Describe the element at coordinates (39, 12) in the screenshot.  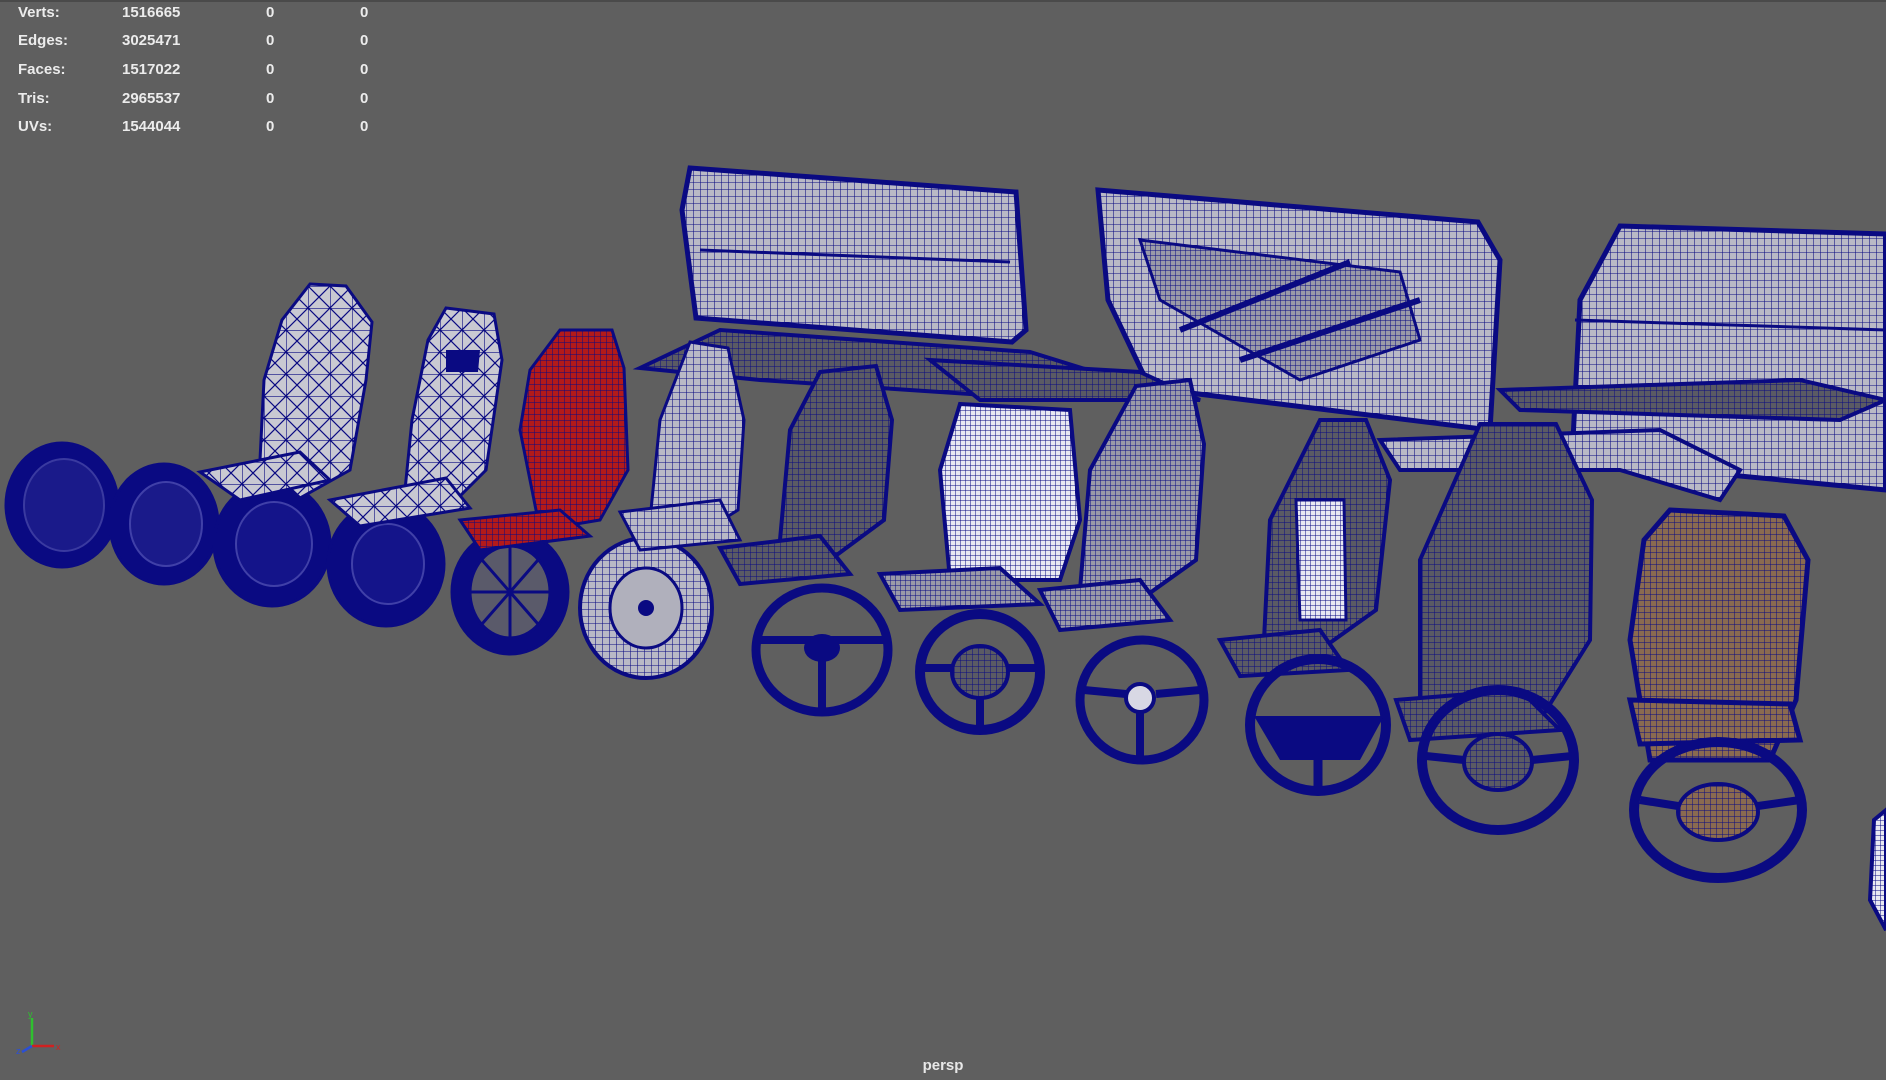
I see `hud-label: Verts:` at that location.